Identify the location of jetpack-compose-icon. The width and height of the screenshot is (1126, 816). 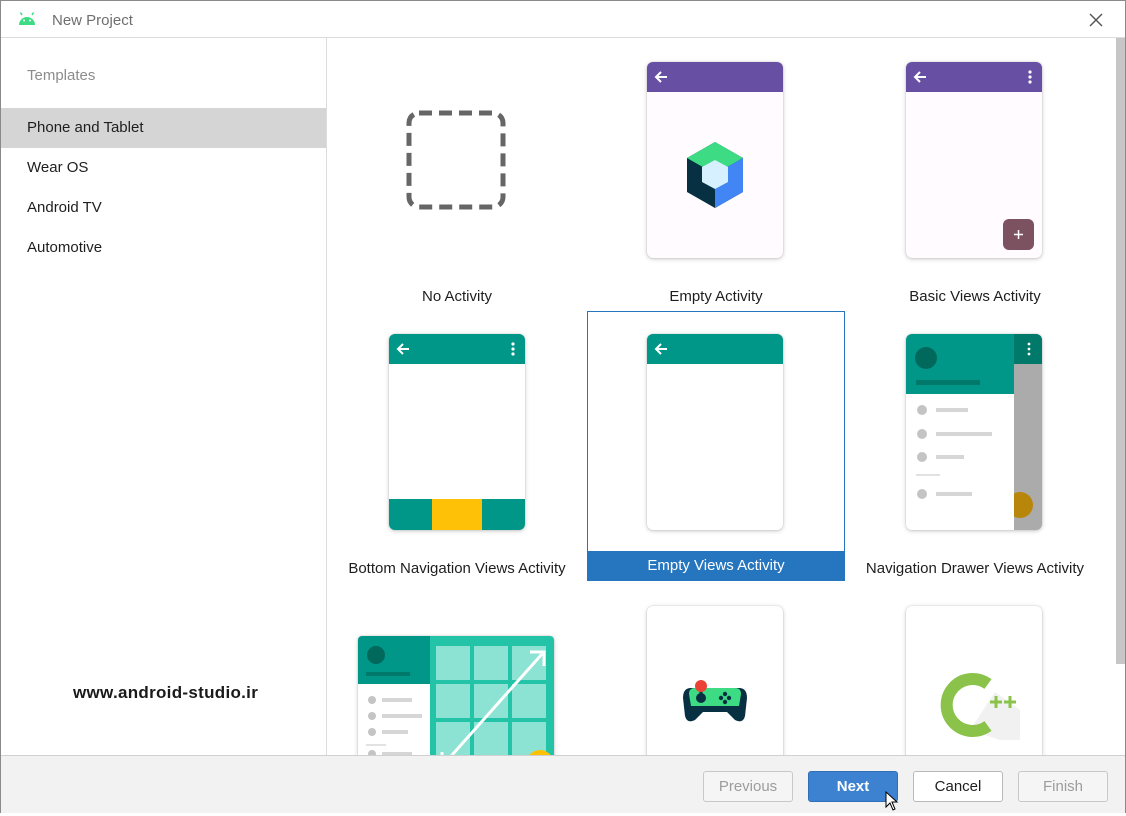
(715, 177).